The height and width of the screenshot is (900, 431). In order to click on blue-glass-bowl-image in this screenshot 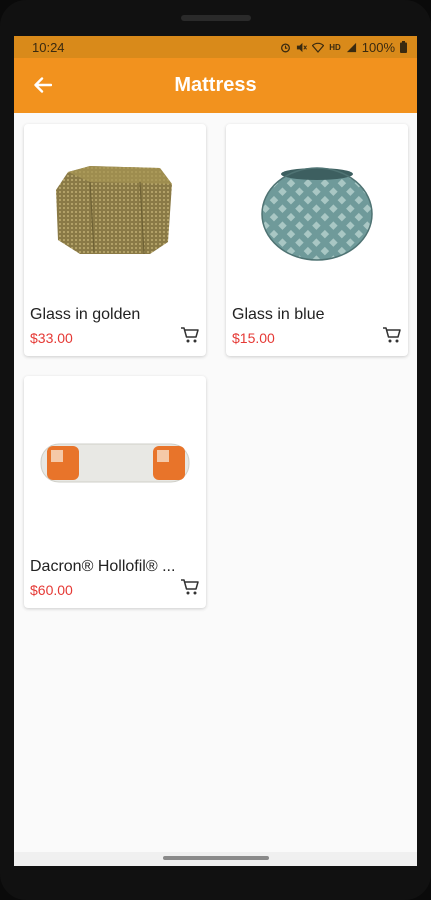, I will do `click(317, 213)`.